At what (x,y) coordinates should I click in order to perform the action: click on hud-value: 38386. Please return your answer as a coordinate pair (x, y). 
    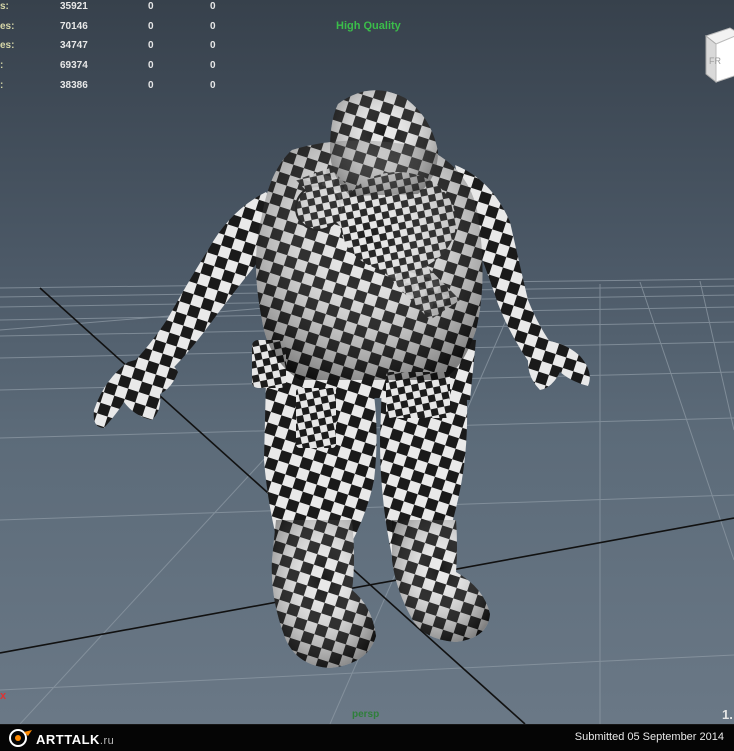
    Looking at the image, I should click on (74, 85).